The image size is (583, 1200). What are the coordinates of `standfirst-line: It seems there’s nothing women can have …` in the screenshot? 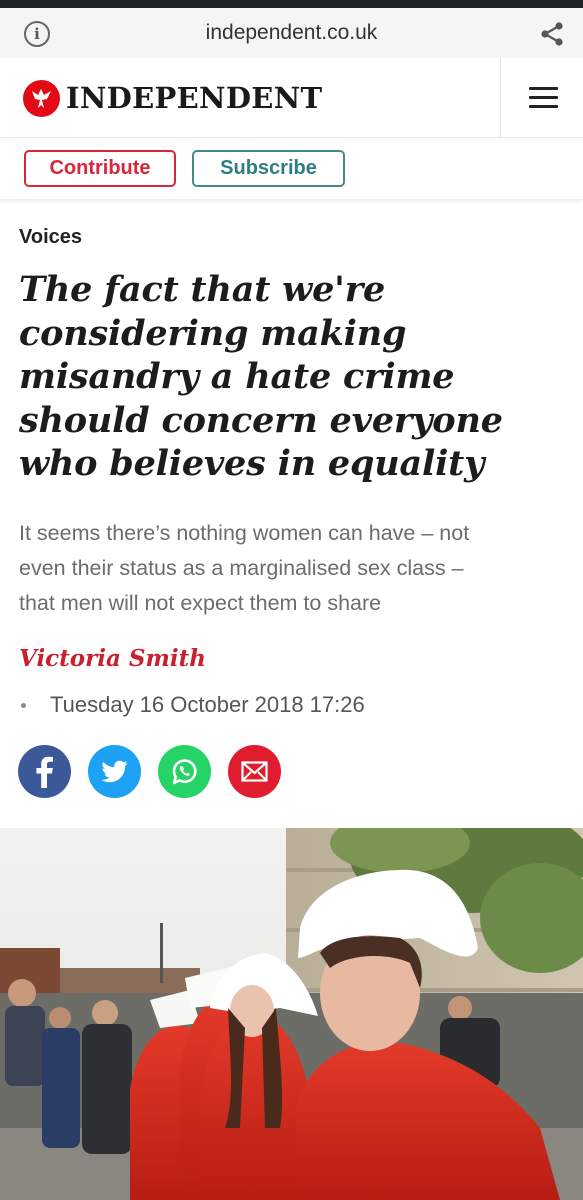 It's located at (244, 533).